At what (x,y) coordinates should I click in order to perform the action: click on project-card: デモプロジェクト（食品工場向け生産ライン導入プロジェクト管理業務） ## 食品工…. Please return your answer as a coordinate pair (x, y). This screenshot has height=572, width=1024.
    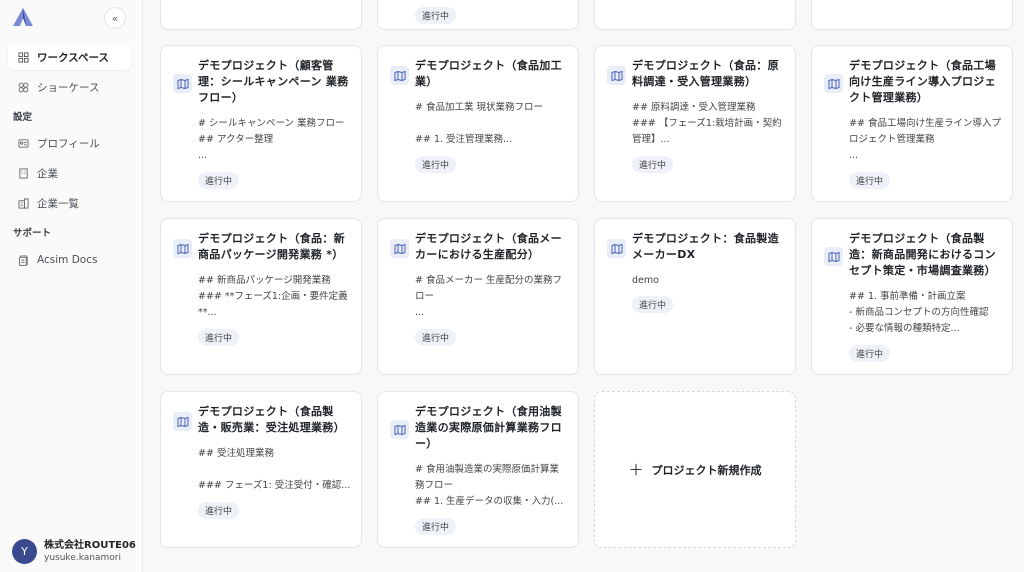
    Looking at the image, I should click on (912, 123).